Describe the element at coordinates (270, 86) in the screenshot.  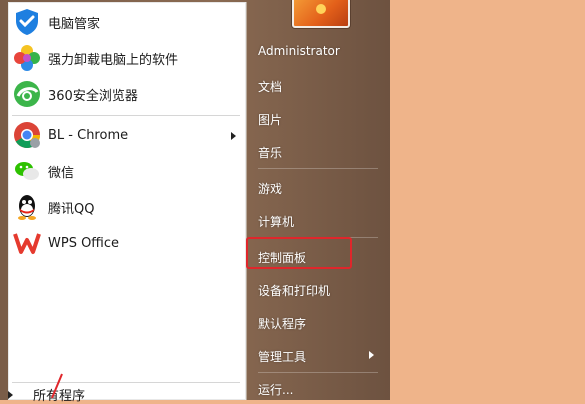
I see `right-item-documents: 文档` at that location.